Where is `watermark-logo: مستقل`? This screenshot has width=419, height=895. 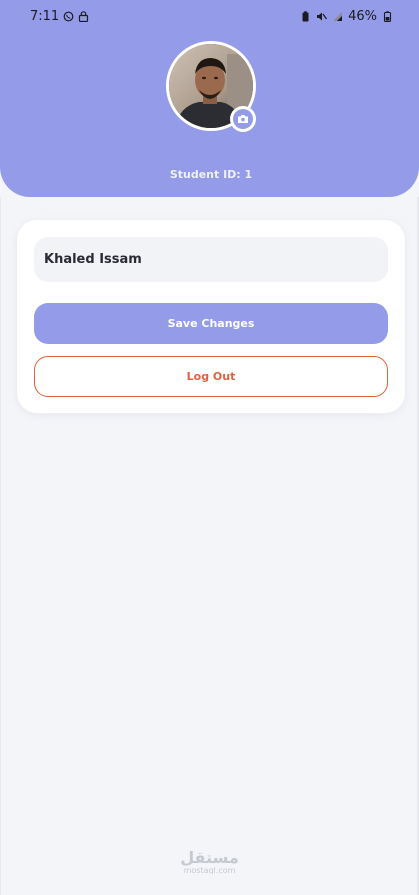 watermark-logo: مستقل is located at coordinates (209, 857).